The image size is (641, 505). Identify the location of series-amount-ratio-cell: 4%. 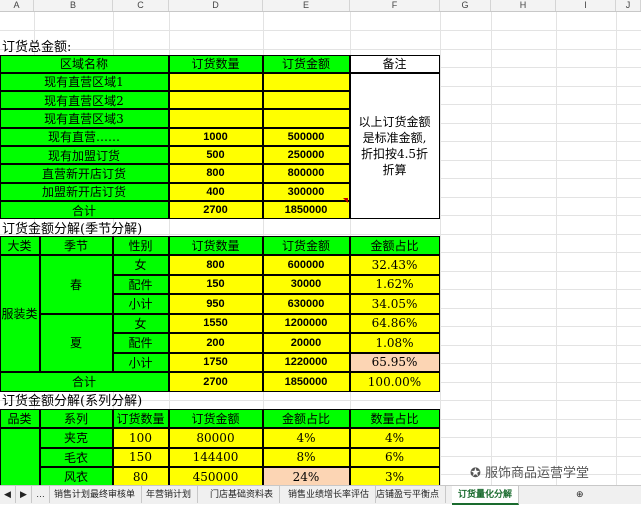
(306, 438).